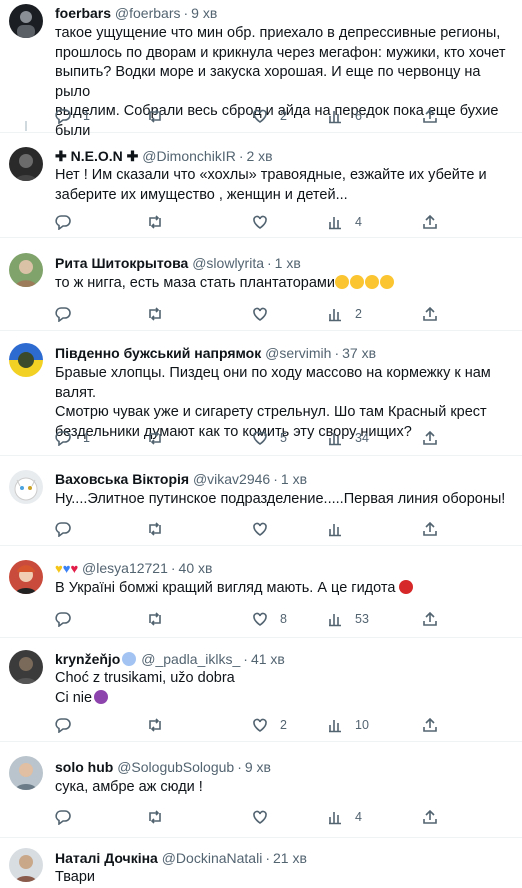 This screenshot has width=522, height=888. What do you see at coordinates (359, 353) in the screenshot?
I see `timestamp: 37 хв` at bounding box center [359, 353].